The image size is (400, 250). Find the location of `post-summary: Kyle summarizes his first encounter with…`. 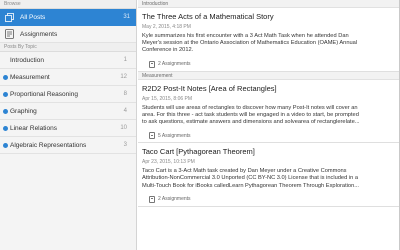

post-summary: Kyle summarizes his first encounter with… is located at coordinates (271, 44).